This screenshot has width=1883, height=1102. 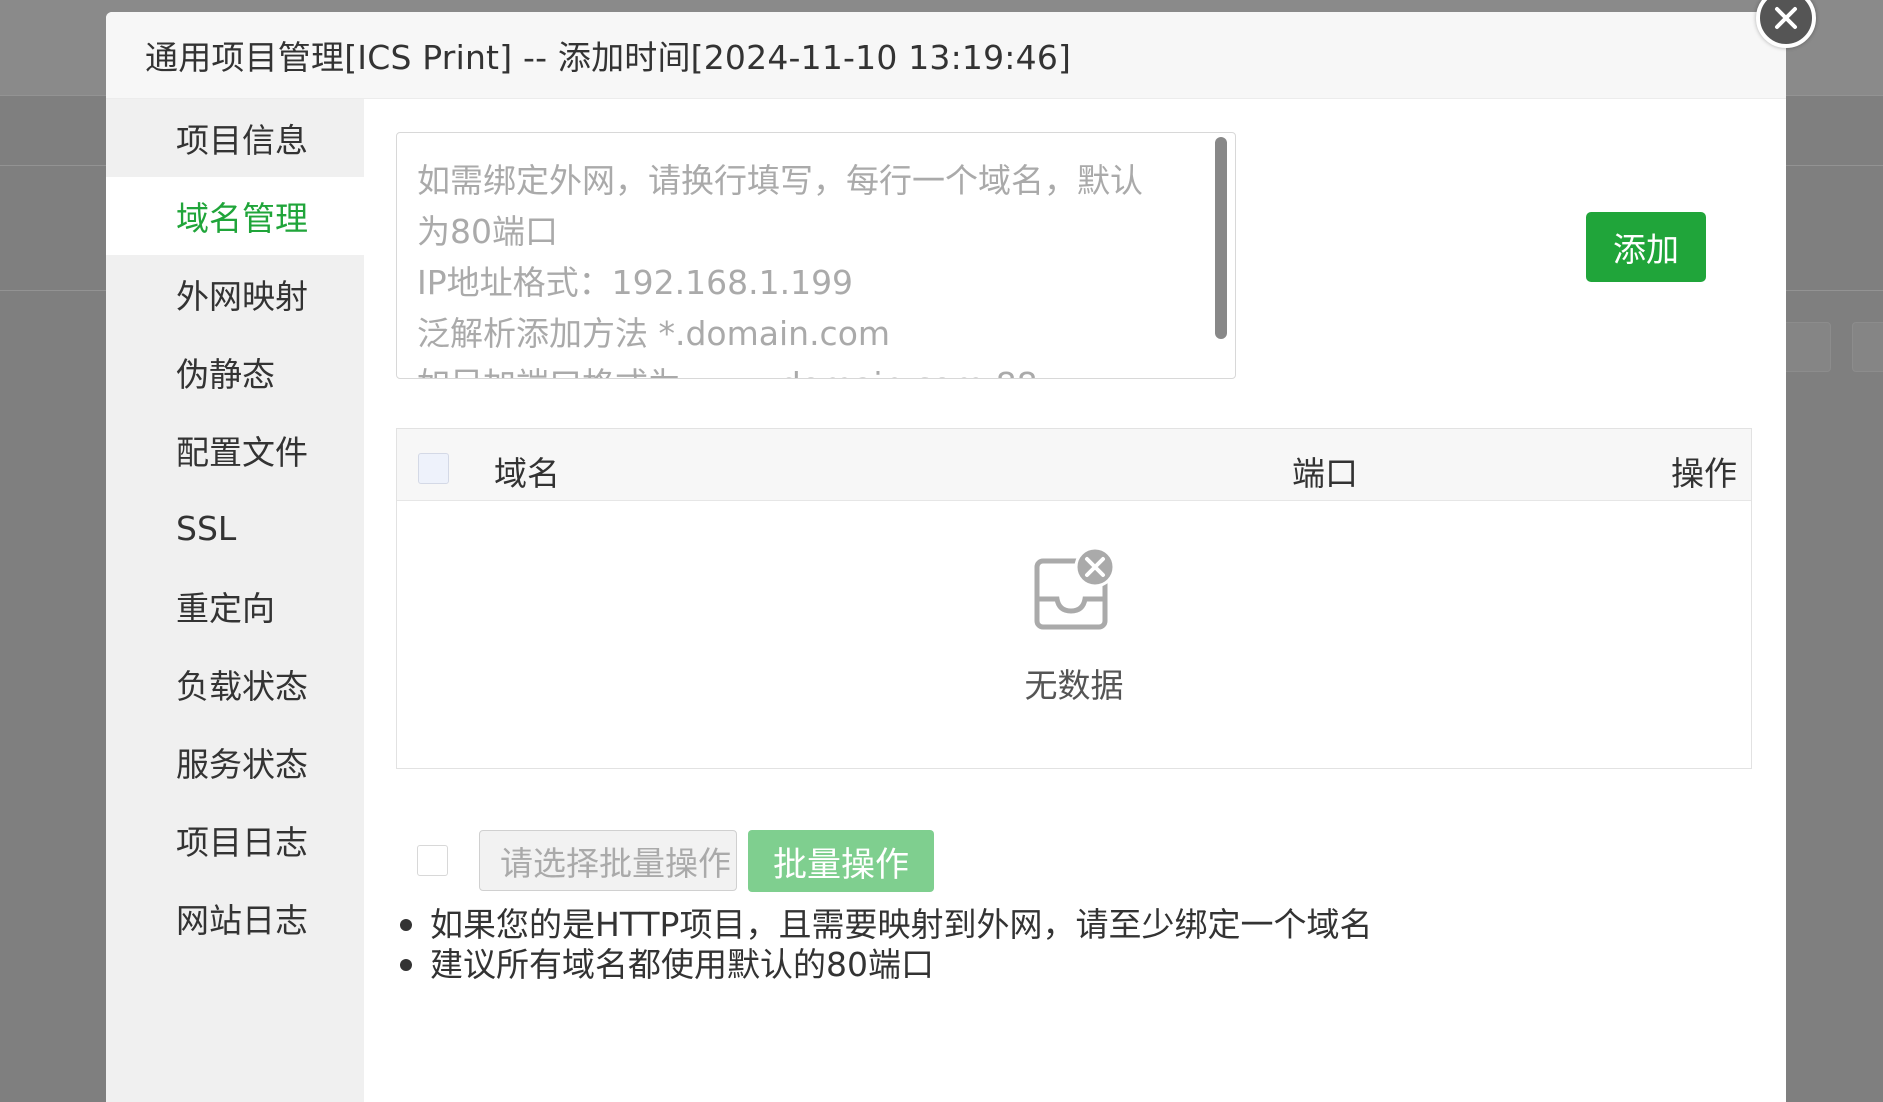 I want to click on batch-action-select: 请选择批量操作, so click(x=608, y=860).